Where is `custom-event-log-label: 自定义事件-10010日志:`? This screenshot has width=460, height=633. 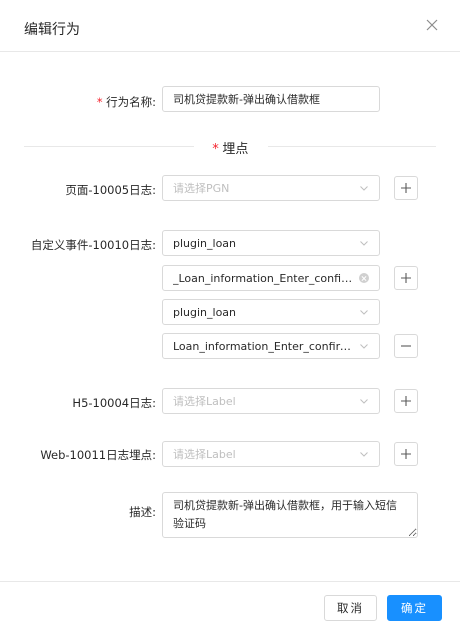
custom-event-log-label: 自定义事件-10010日志: is located at coordinates (93, 245).